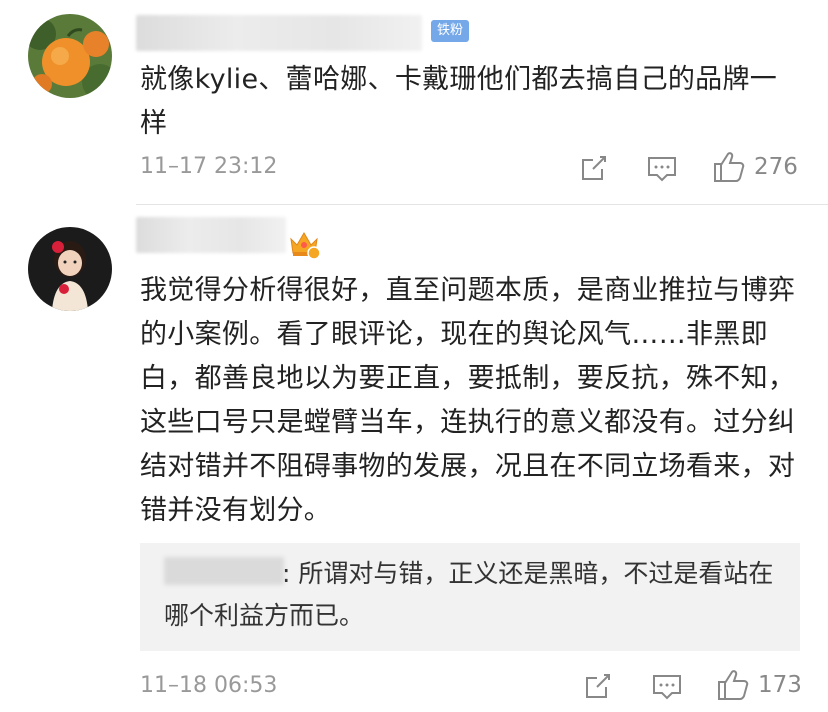 The height and width of the screenshot is (712, 828). What do you see at coordinates (209, 685) in the screenshot?
I see `comment-time: 11–18 06:53` at bounding box center [209, 685].